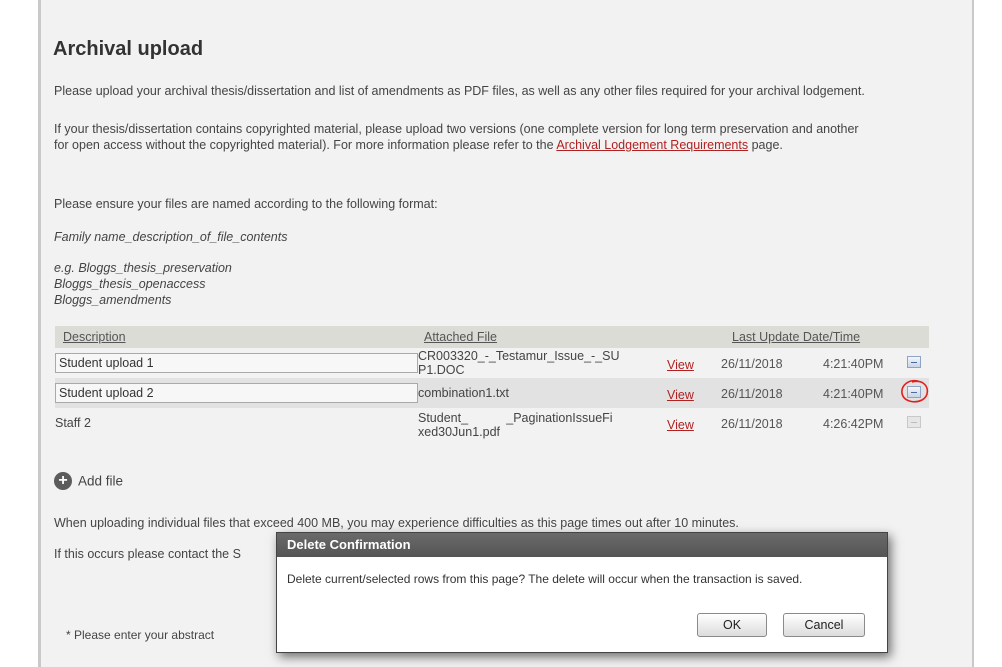  What do you see at coordinates (460, 337) in the screenshot?
I see `column-header-attached-file: Attached File` at bounding box center [460, 337].